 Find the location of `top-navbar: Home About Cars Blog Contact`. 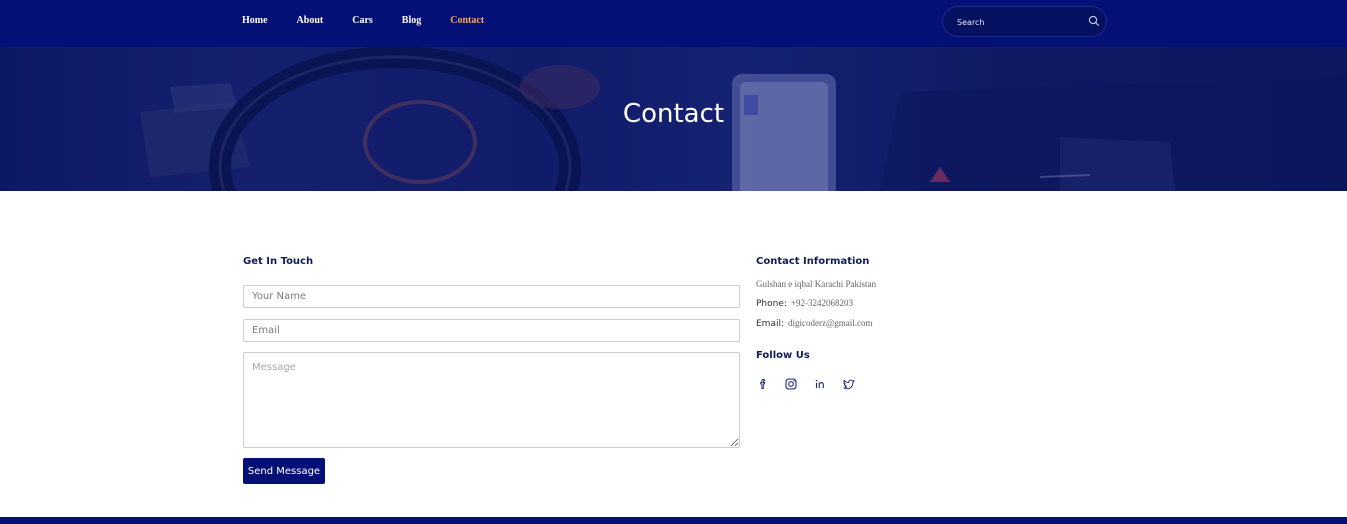

top-navbar: Home About Cars Blog Contact is located at coordinates (673, 23).